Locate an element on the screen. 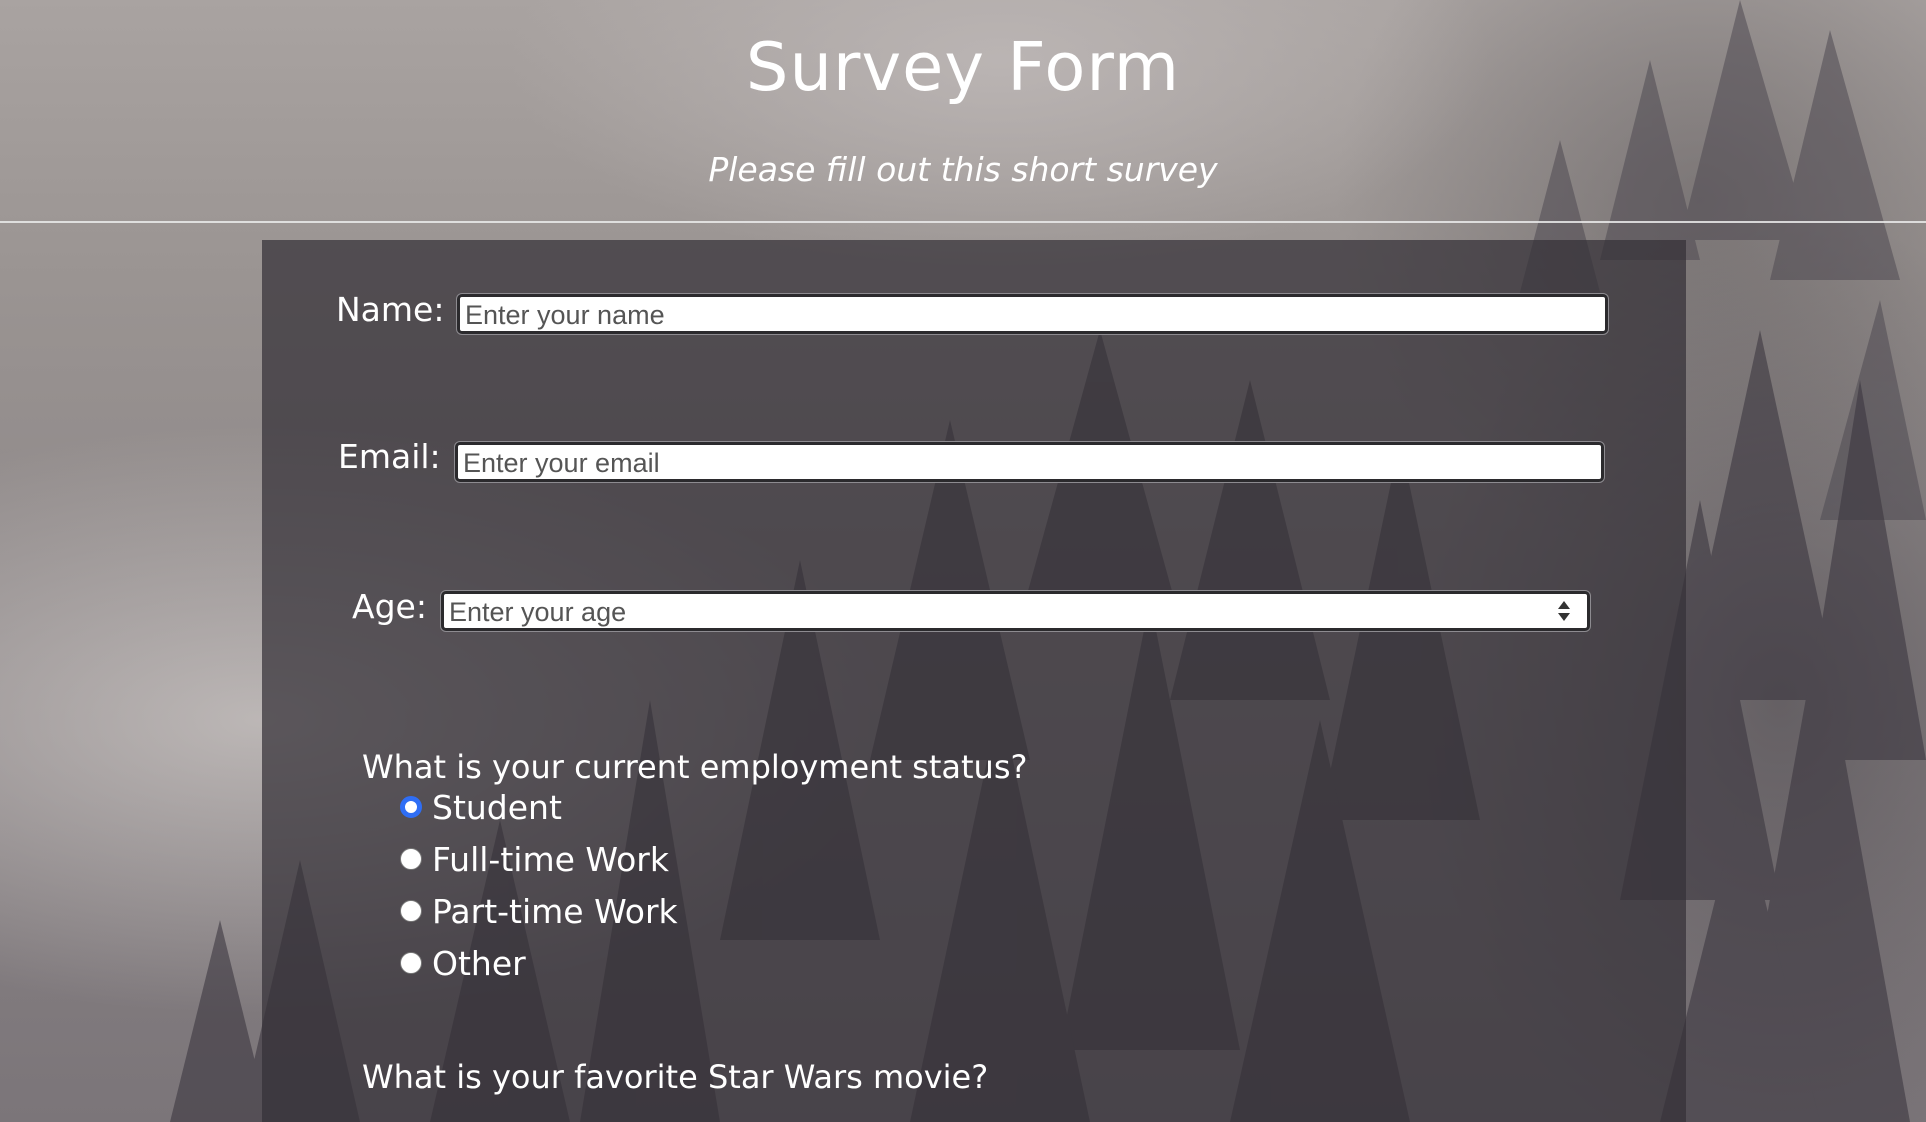 The image size is (1926, 1122). name-input is located at coordinates (1032, 314).